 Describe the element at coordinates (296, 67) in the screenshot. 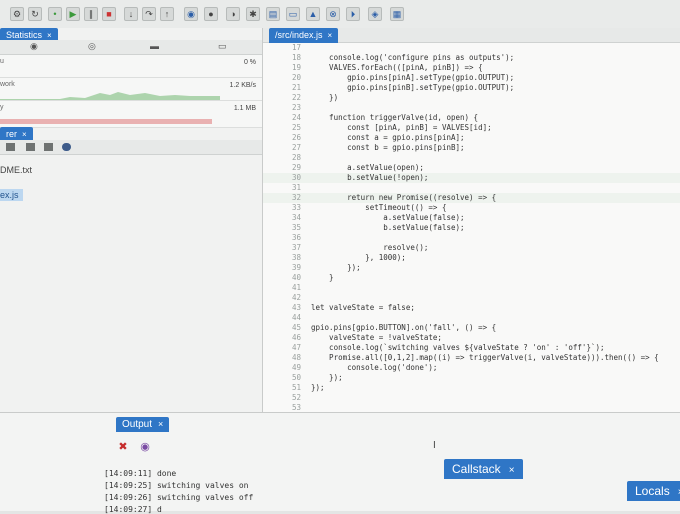

I see `line-number: 19` at that location.